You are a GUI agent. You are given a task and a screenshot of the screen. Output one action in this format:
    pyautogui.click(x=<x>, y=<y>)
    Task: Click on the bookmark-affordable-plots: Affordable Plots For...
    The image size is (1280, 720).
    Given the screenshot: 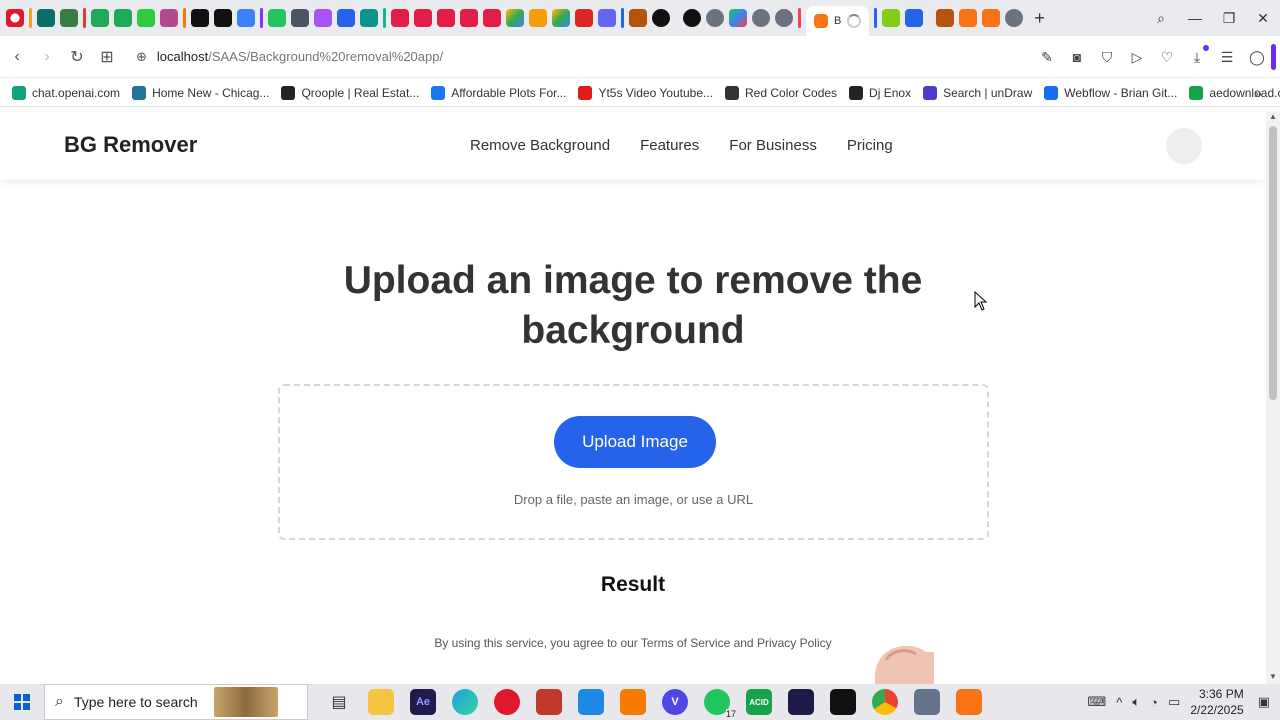 What is the action you would take?
    pyautogui.click(x=498, y=92)
    